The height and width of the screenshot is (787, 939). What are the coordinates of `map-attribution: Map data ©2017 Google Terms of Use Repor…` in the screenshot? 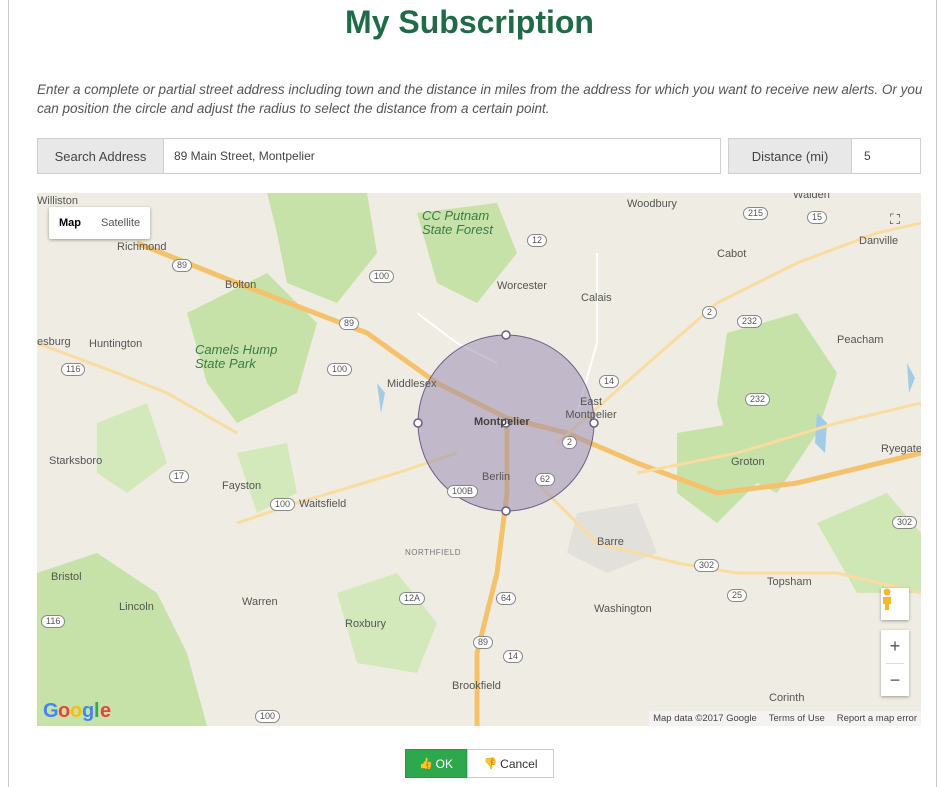 It's located at (785, 718).